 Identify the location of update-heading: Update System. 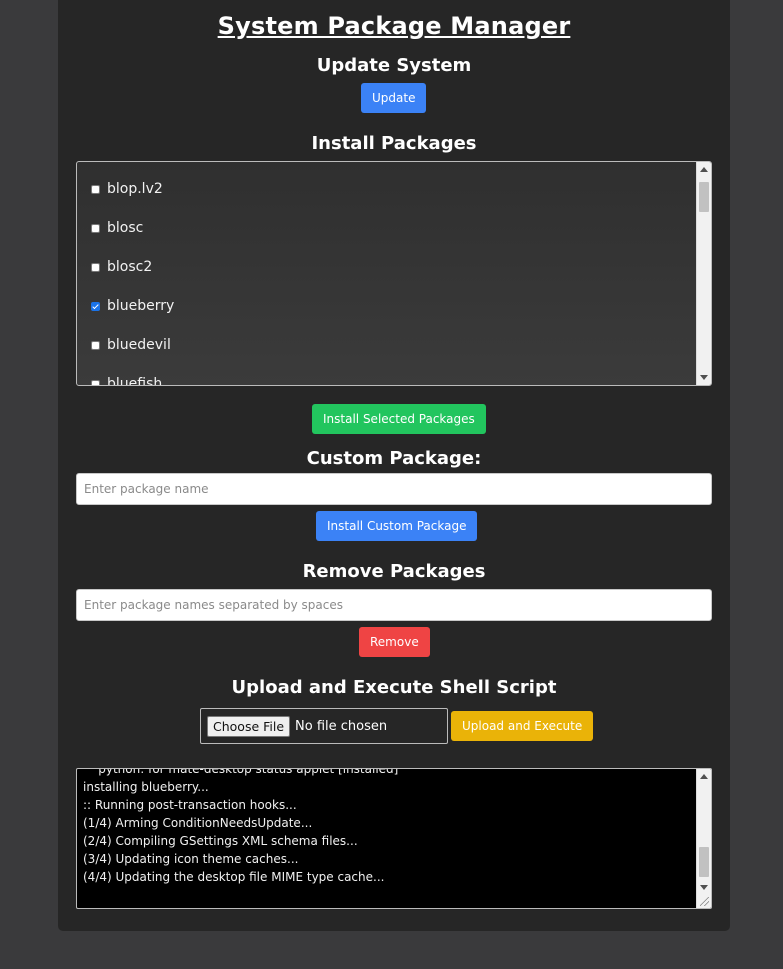
(394, 65).